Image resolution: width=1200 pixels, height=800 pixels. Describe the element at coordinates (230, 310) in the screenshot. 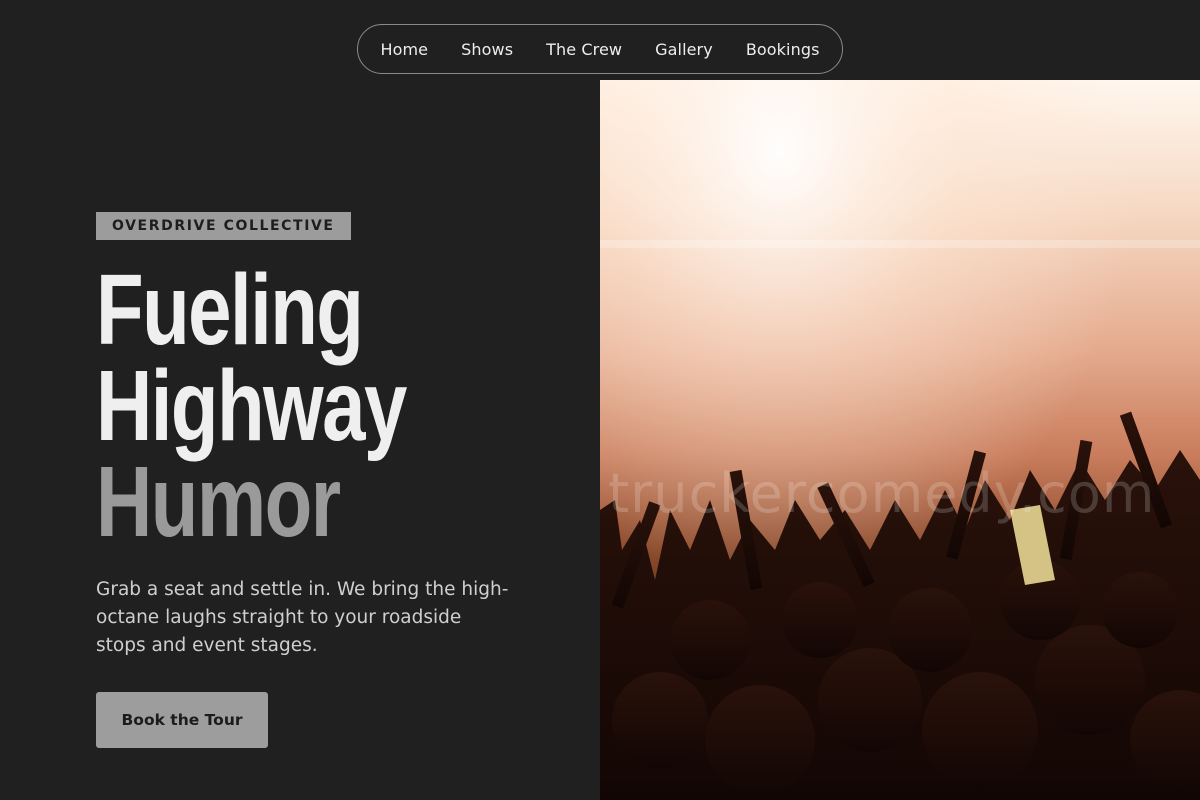

I see `headline-line-1: Fueling` at that location.